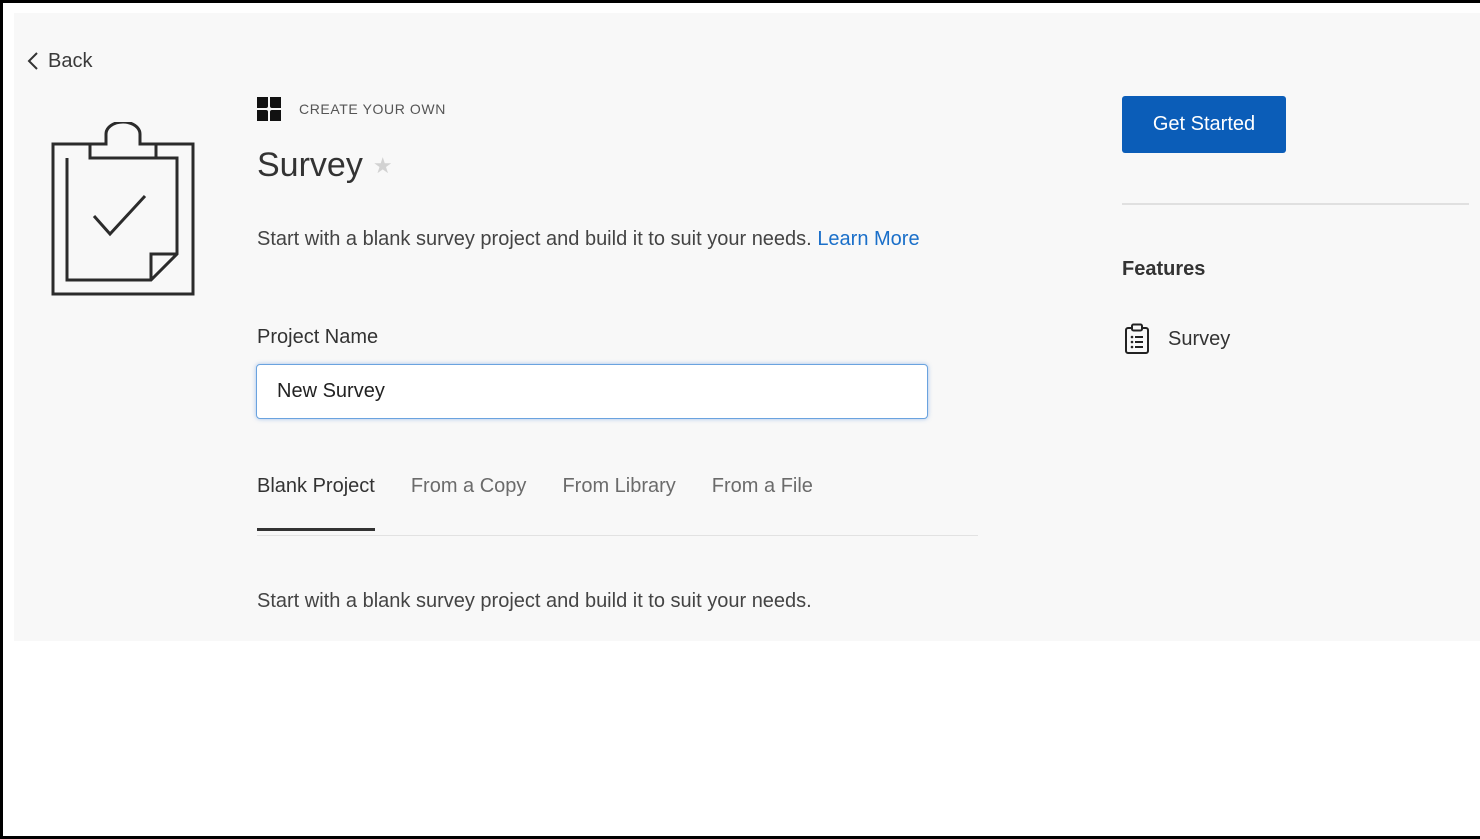 Image resolution: width=1480 pixels, height=839 pixels. I want to click on tab-blank-project: Blank Project, so click(316, 500).